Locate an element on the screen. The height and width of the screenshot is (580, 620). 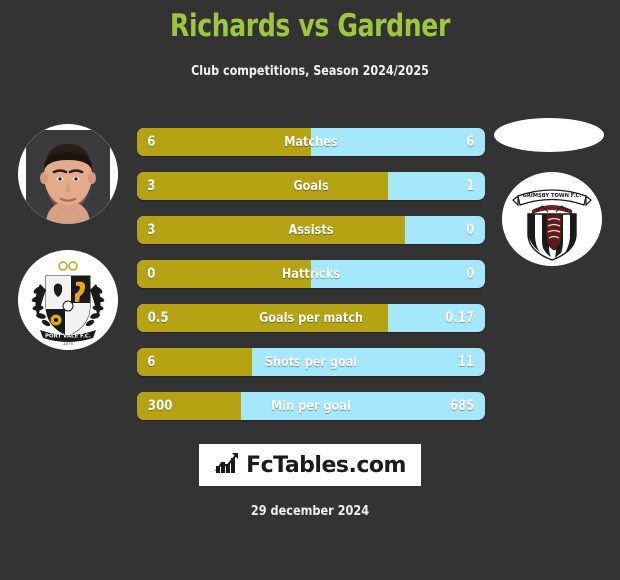
fctables-logo-text: FcTables.com is located at coordinates (326, 465).